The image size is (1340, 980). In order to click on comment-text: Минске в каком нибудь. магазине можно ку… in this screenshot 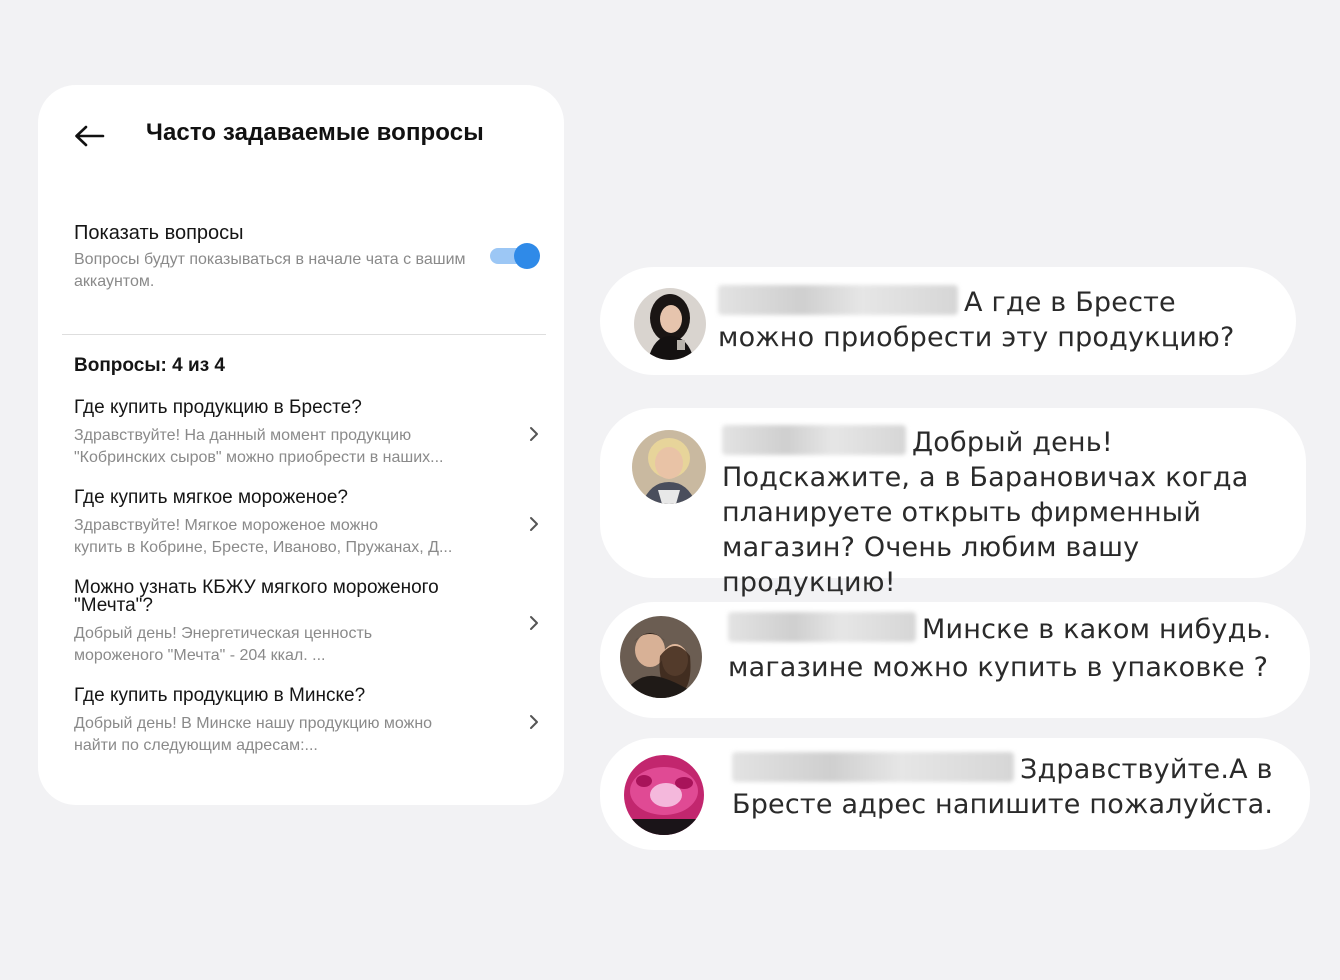, I will do `click(1000, 647)`.